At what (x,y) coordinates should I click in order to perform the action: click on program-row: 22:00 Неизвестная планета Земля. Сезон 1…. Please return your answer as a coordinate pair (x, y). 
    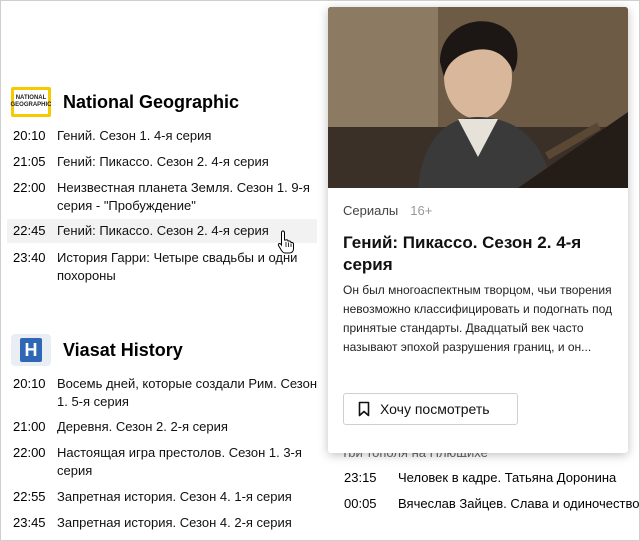
    Looking at the image, I should click on (162, 197).